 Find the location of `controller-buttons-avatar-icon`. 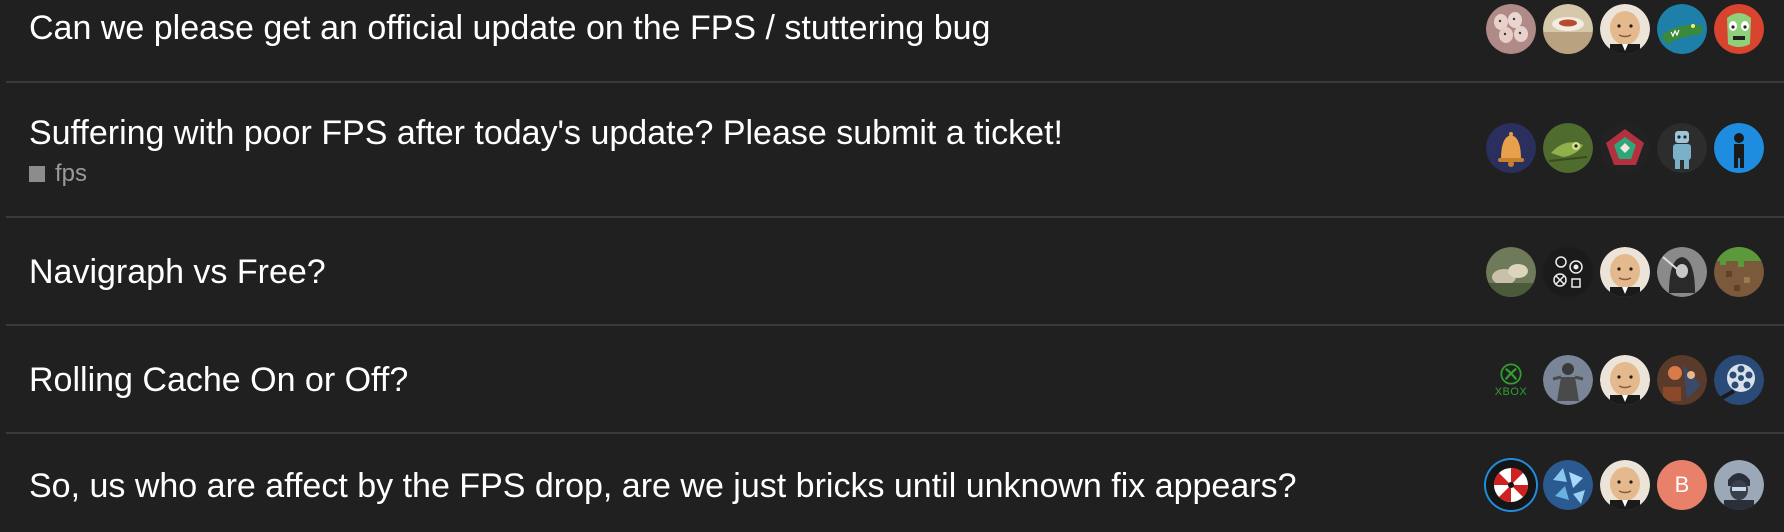

controller-buttons-avatar-icon is located at coordinates (1568, 272).